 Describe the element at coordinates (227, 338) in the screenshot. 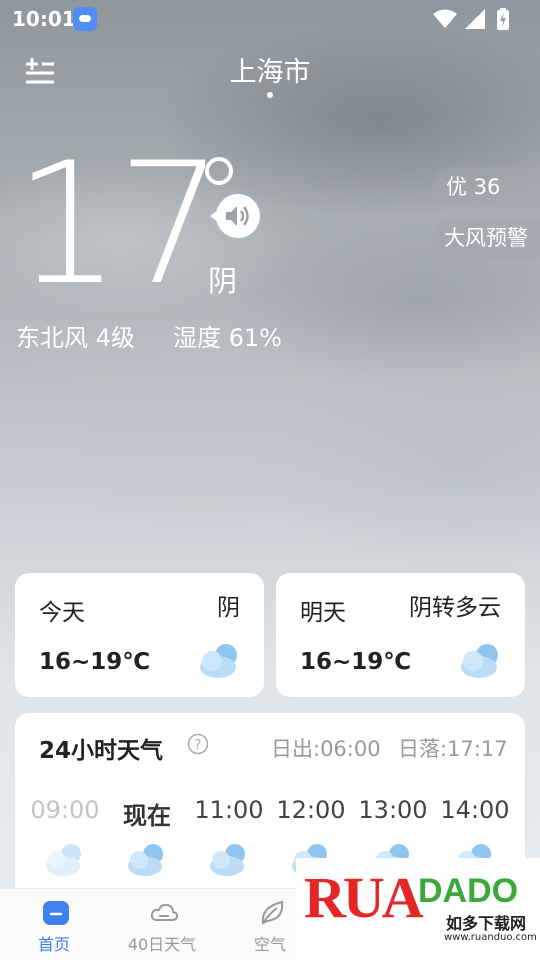

I see `humidity-info: 湿度 61%` at that location.